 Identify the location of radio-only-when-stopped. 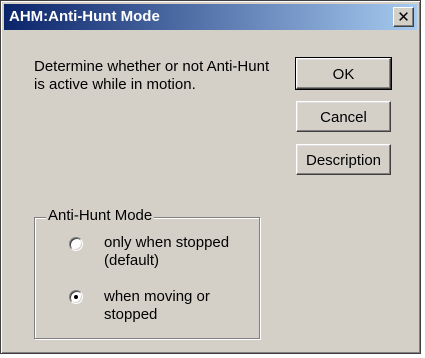
(76, 244).